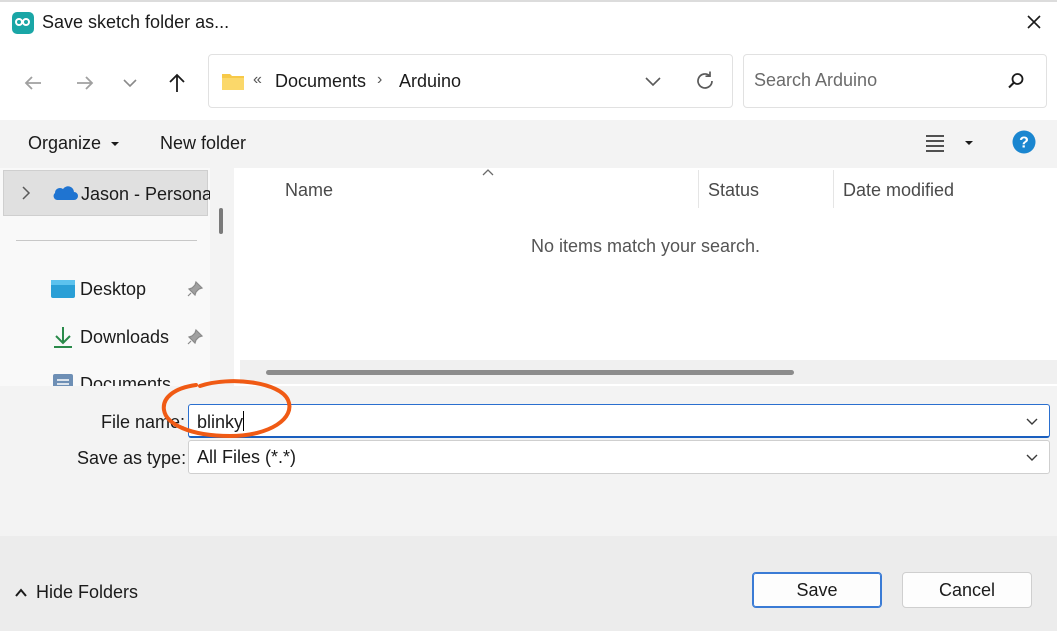 The height and width of the screenshot is (631, 1057). I want to click on hide-folders-label: Hide Folders, so click(87, 592).